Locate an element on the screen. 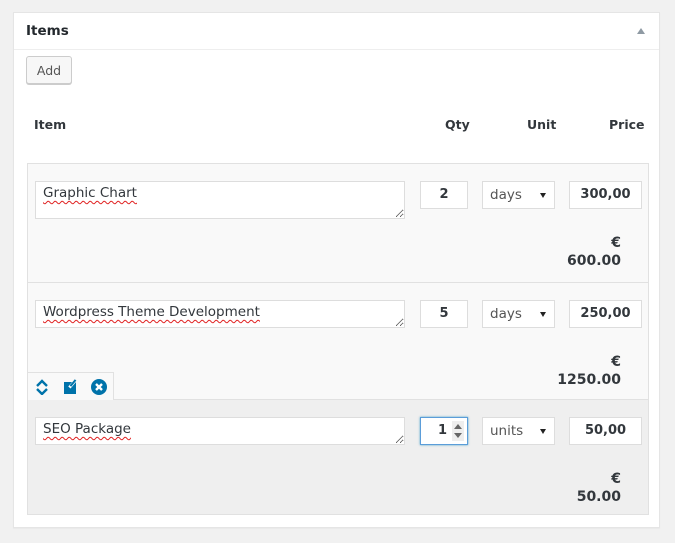 This screenshot has width=675, height=543. item-total-value: 600.00 is located at coordinates (593, 261).